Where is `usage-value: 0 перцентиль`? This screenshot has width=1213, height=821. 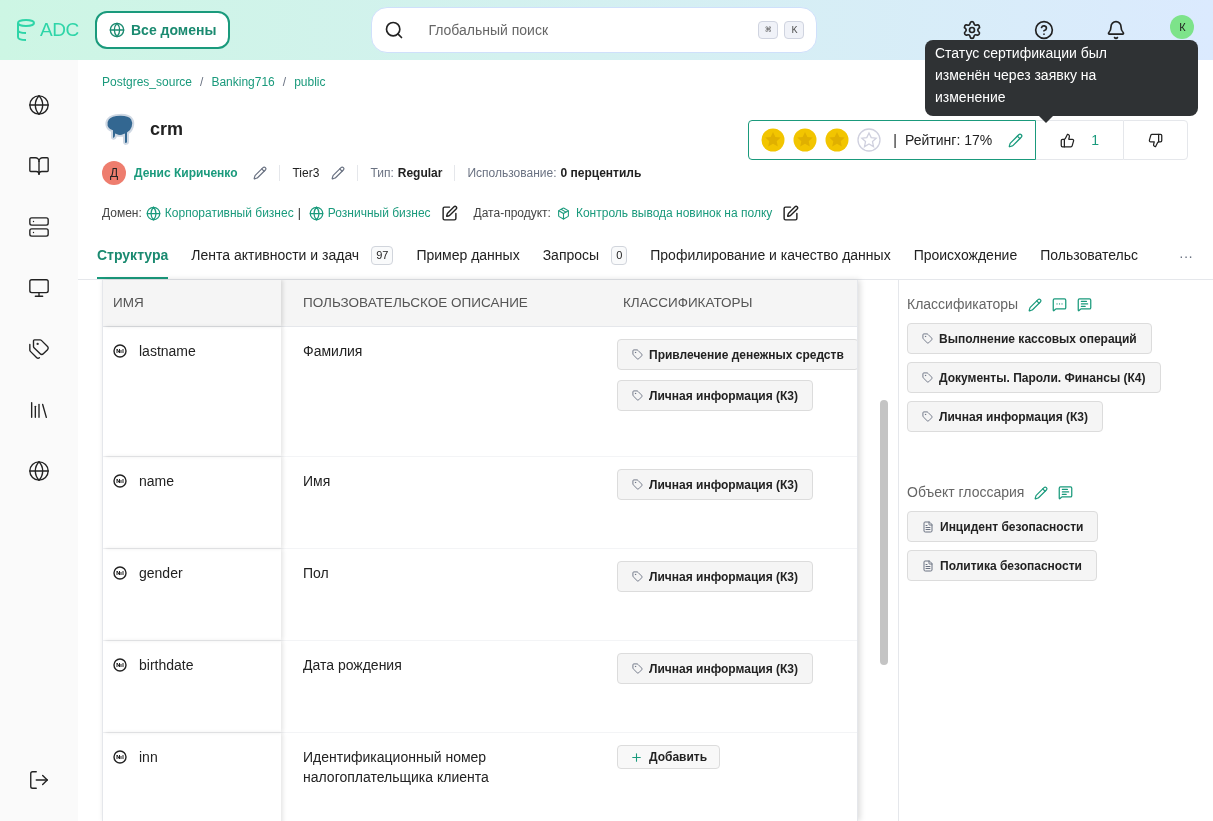
usage-value: 0 перцентиль is located at coordinates (601, 173).